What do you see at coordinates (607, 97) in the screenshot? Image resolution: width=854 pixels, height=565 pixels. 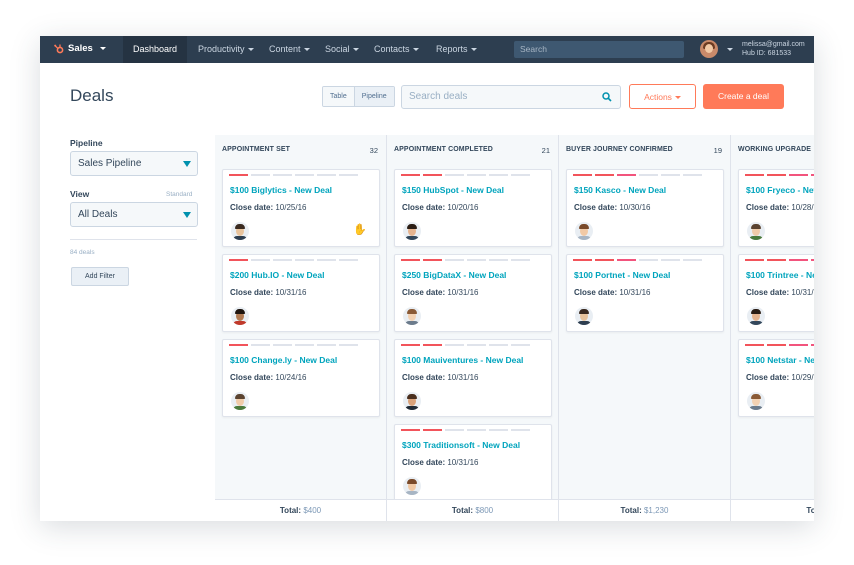 I see `search-icon` at bounding box center [607, 97].